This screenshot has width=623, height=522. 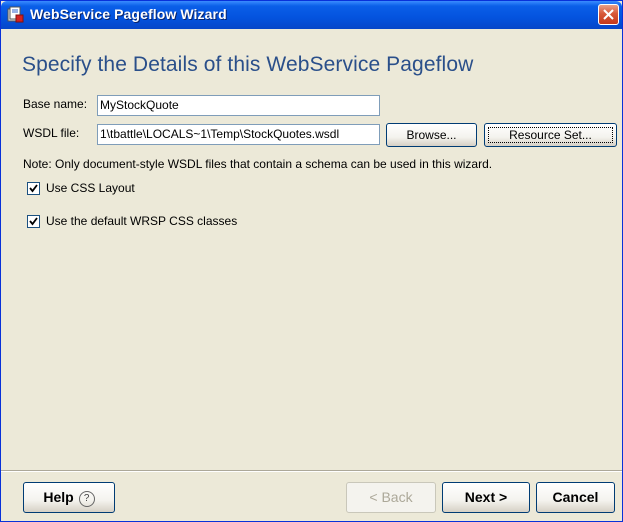 I want to click on close-button, so click(x=608, y=14).